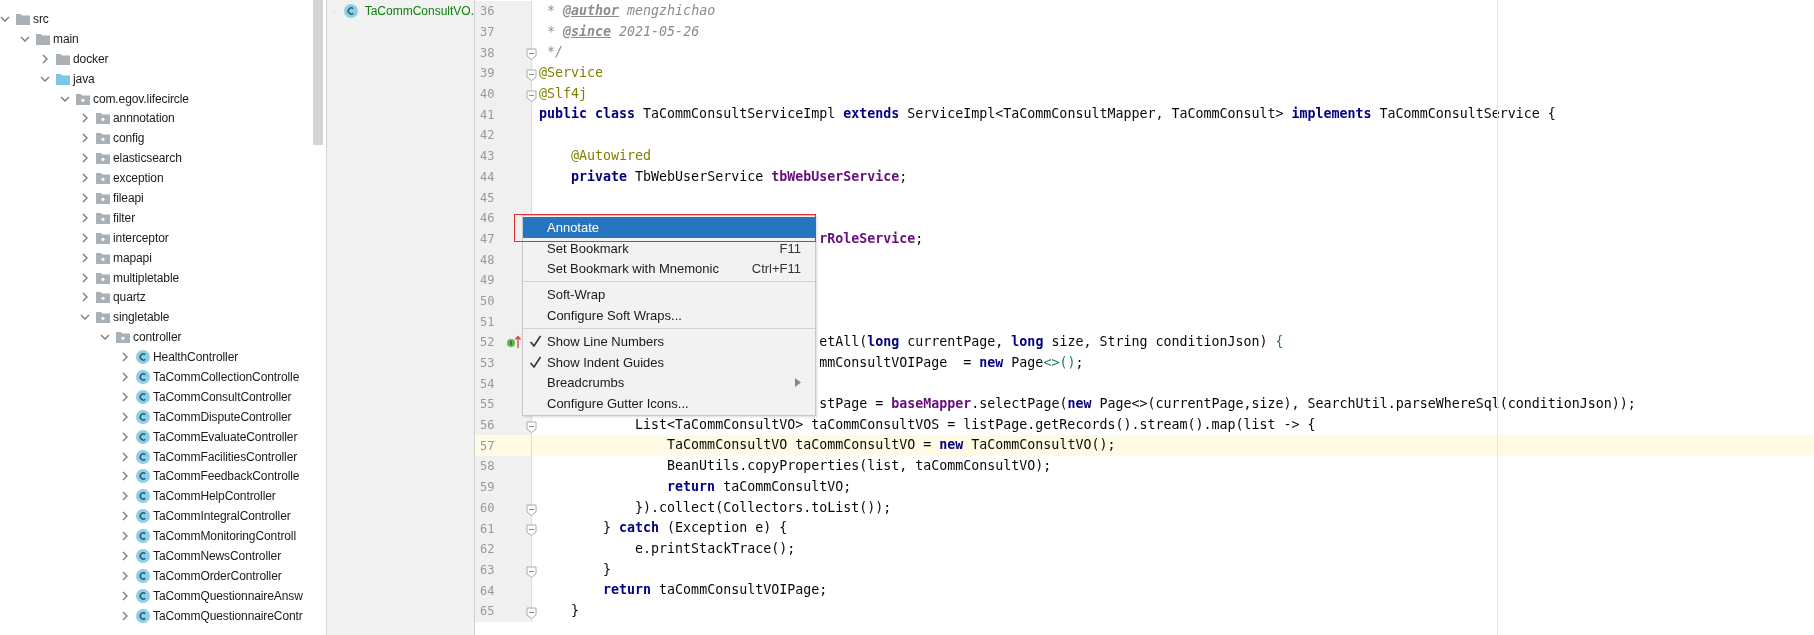  What do you see at coordinates (487, 197) in the screenshot?
I see `line-number: 45` at bounding box center [487, 197].